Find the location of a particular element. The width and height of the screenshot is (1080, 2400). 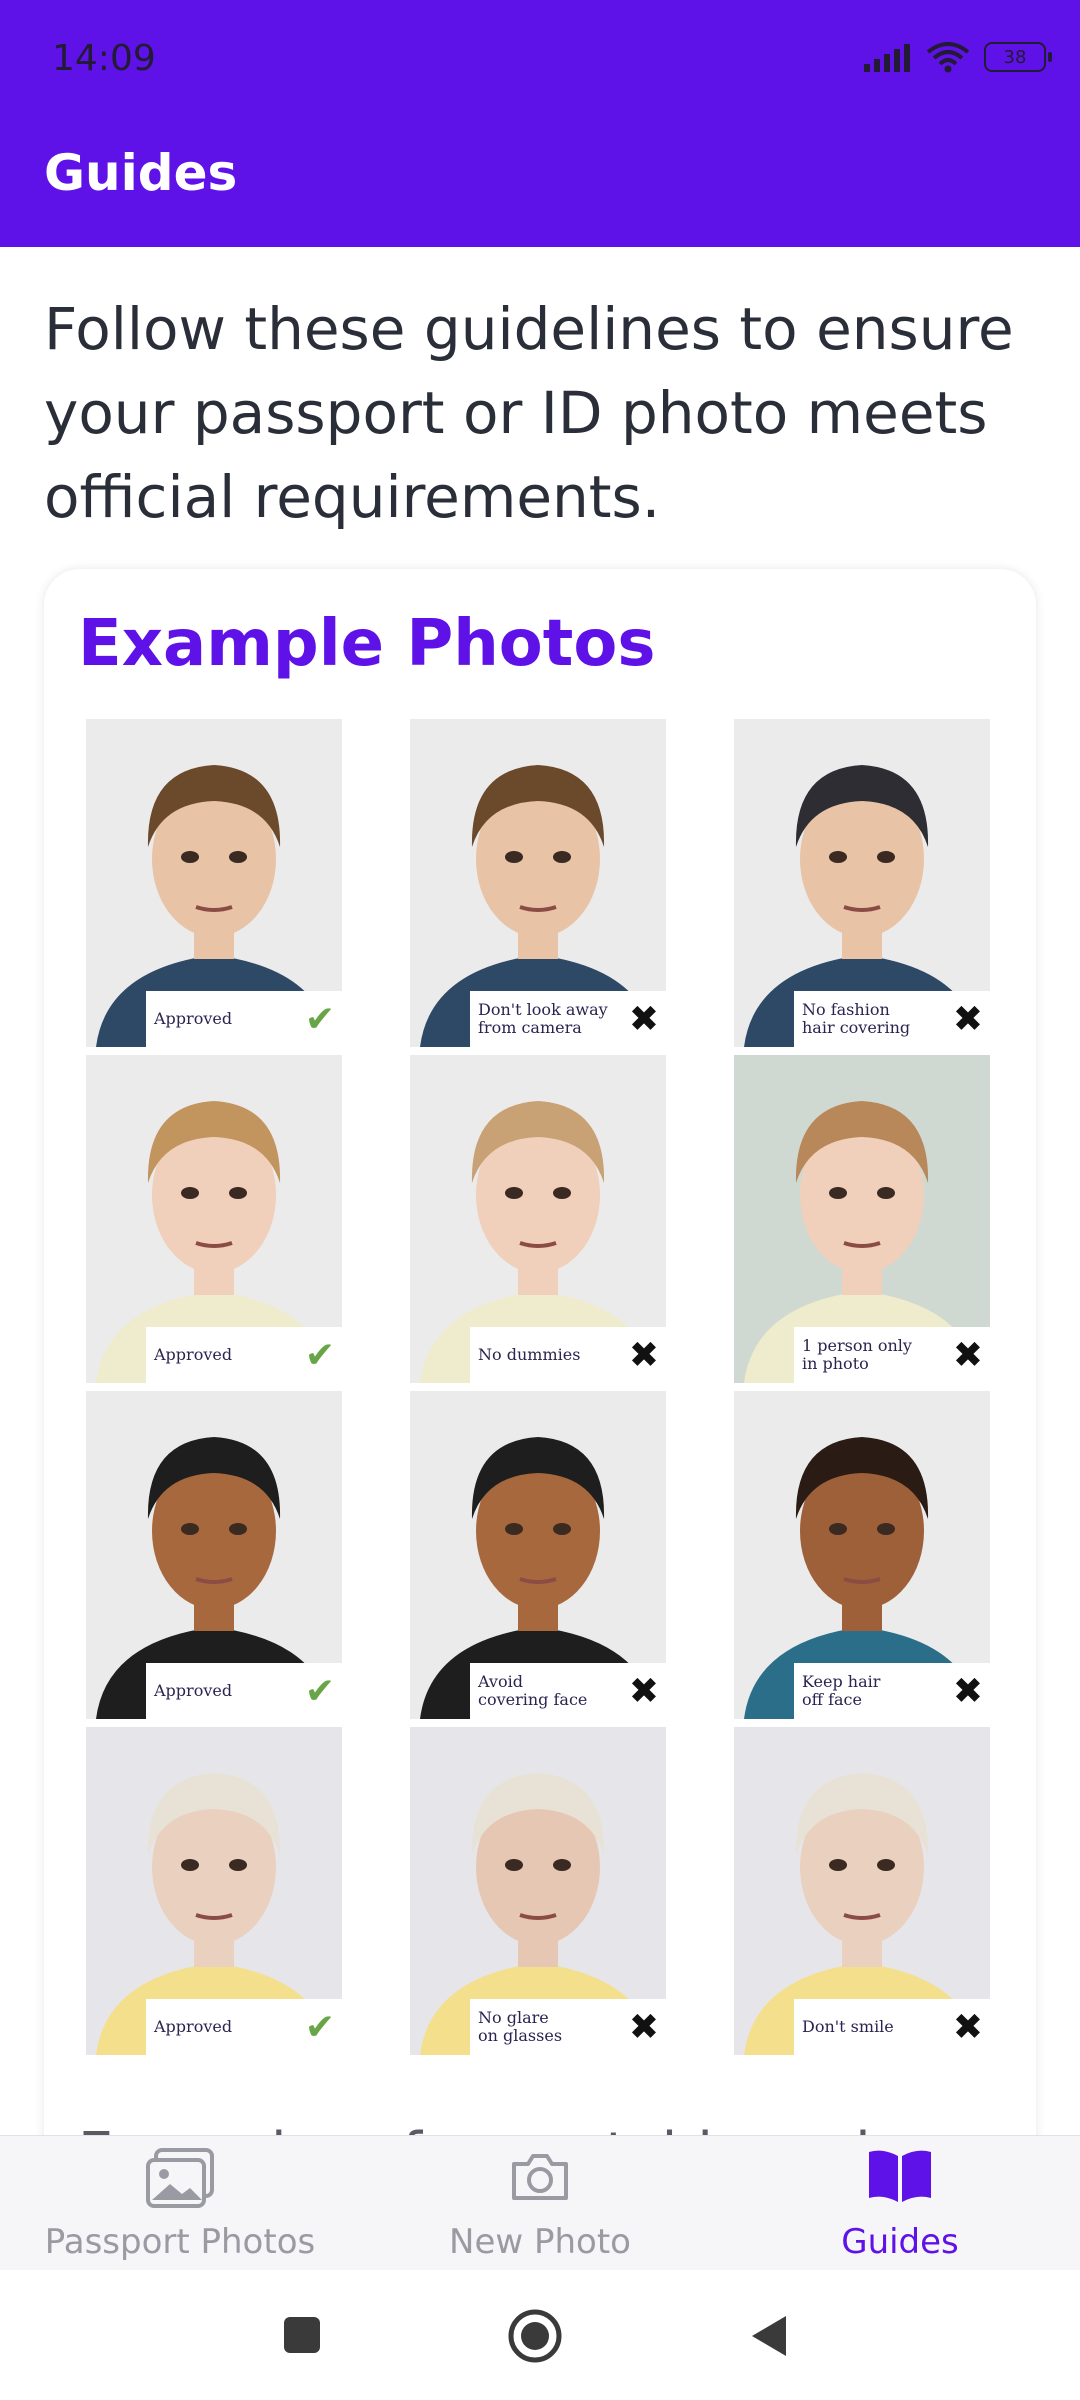

section-heading: Examples of acceptable and is located at coordinates (474, 2128).